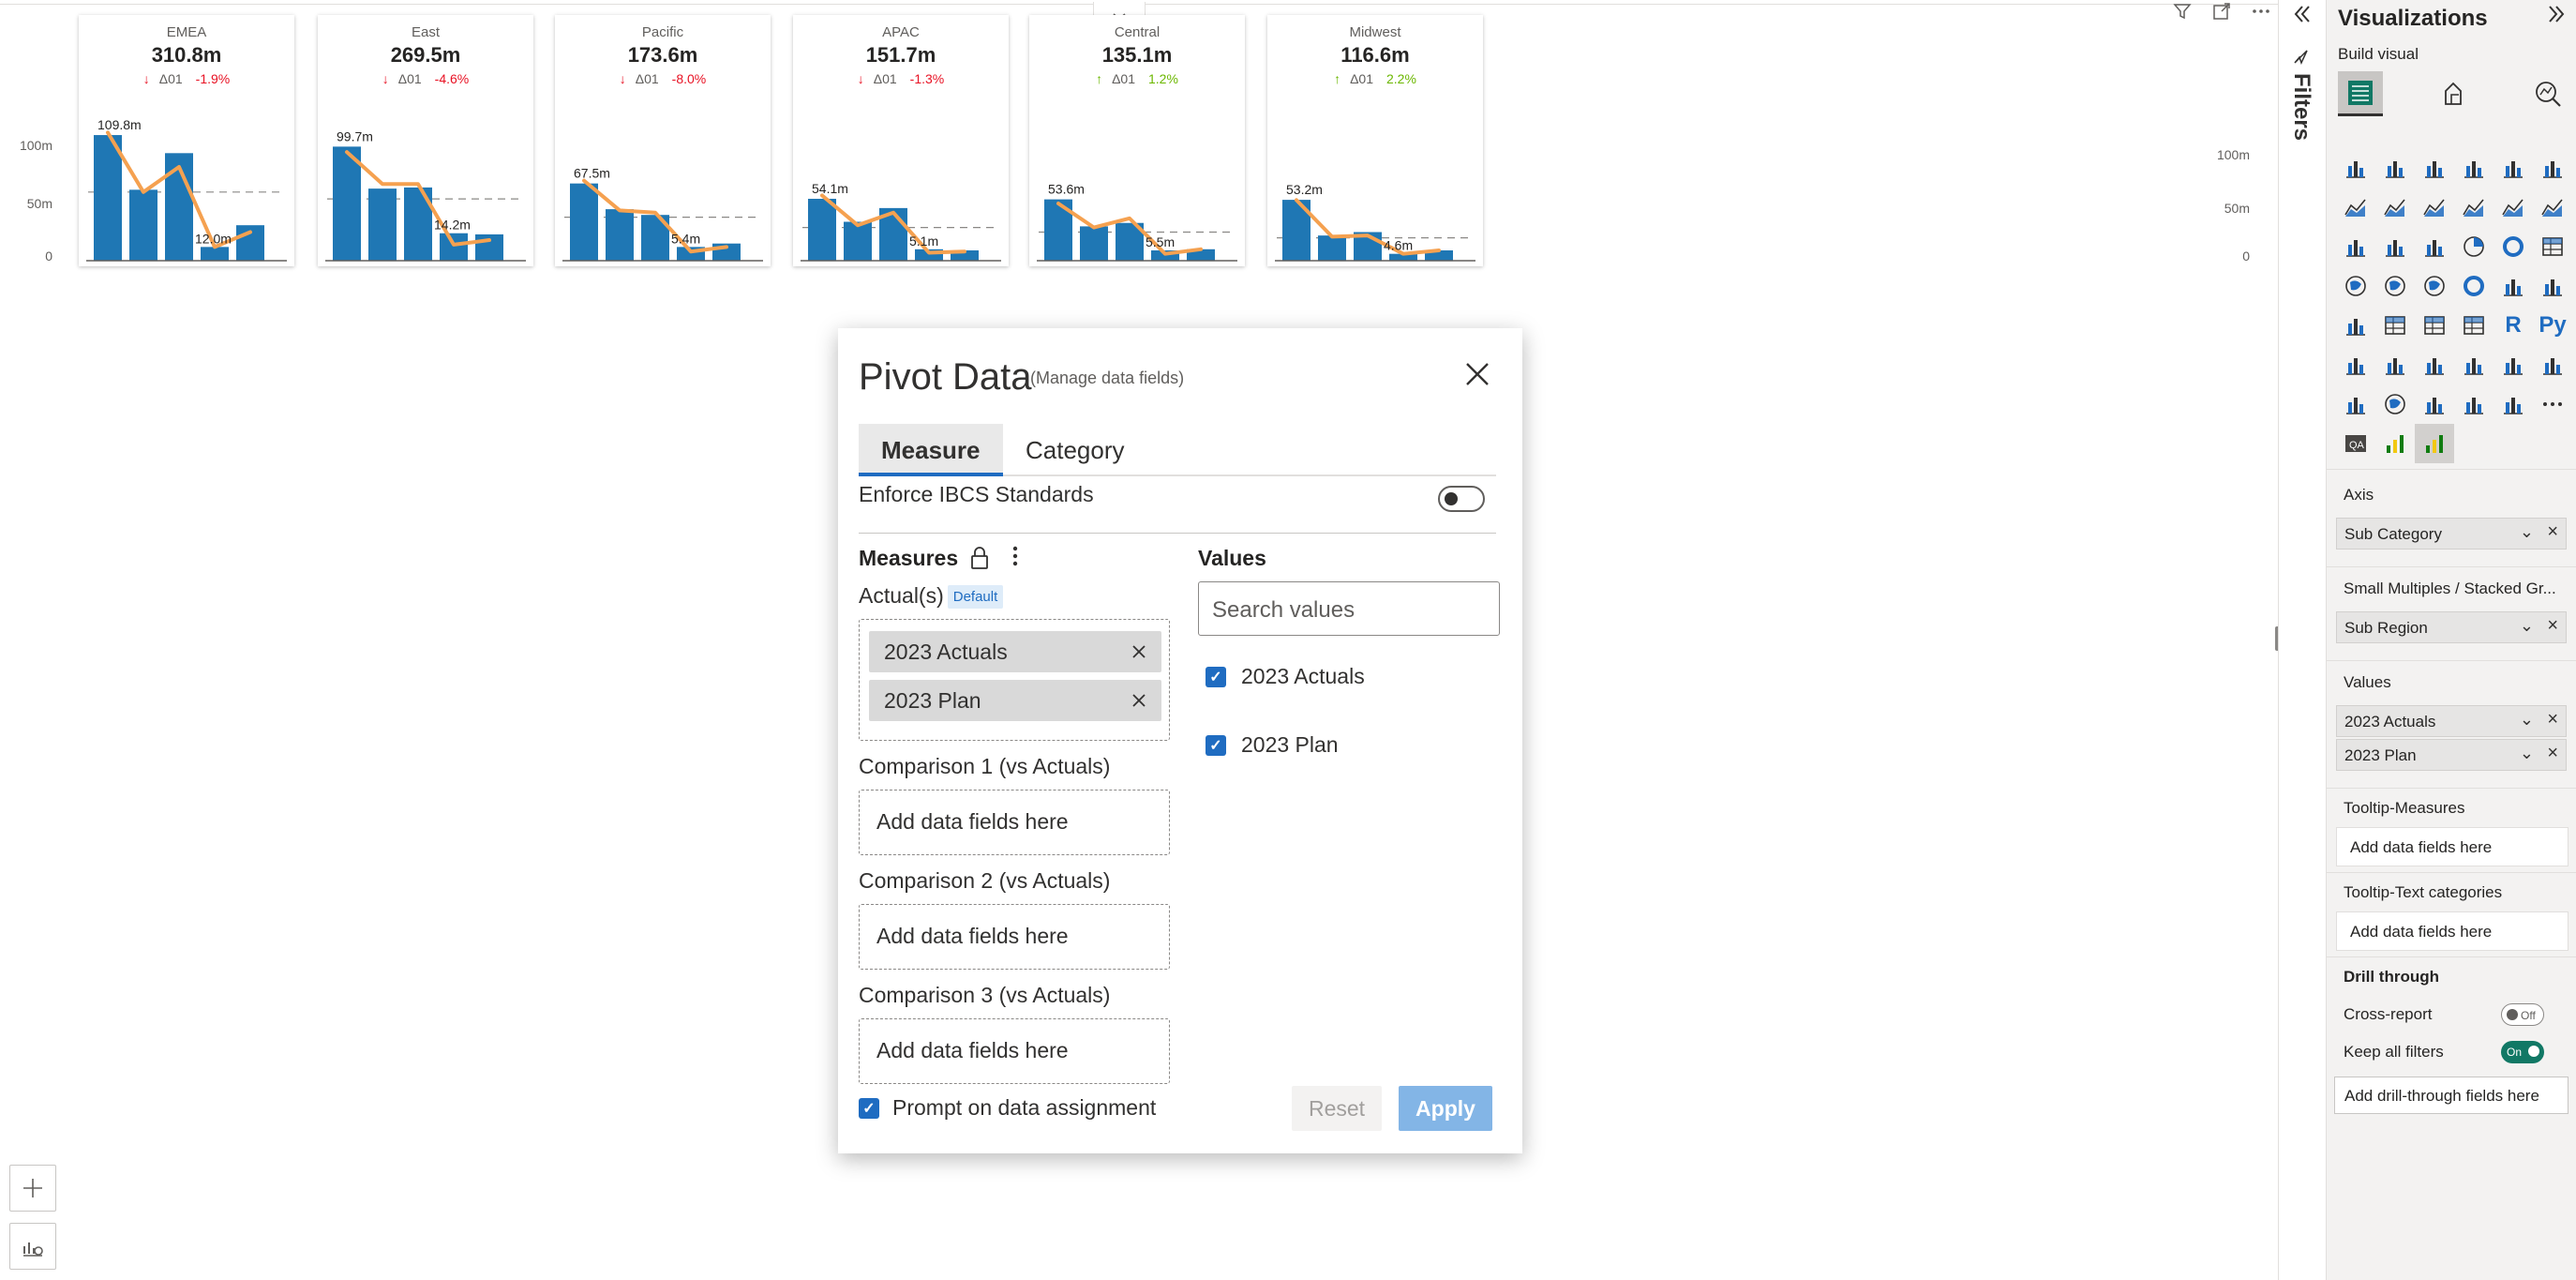 This screenshot has width=2576, height=1280. Describe the element at coordinates (2451, 755) in the screenshot. I see `values-field: 2023 Plan ⌄ ×` at that location.